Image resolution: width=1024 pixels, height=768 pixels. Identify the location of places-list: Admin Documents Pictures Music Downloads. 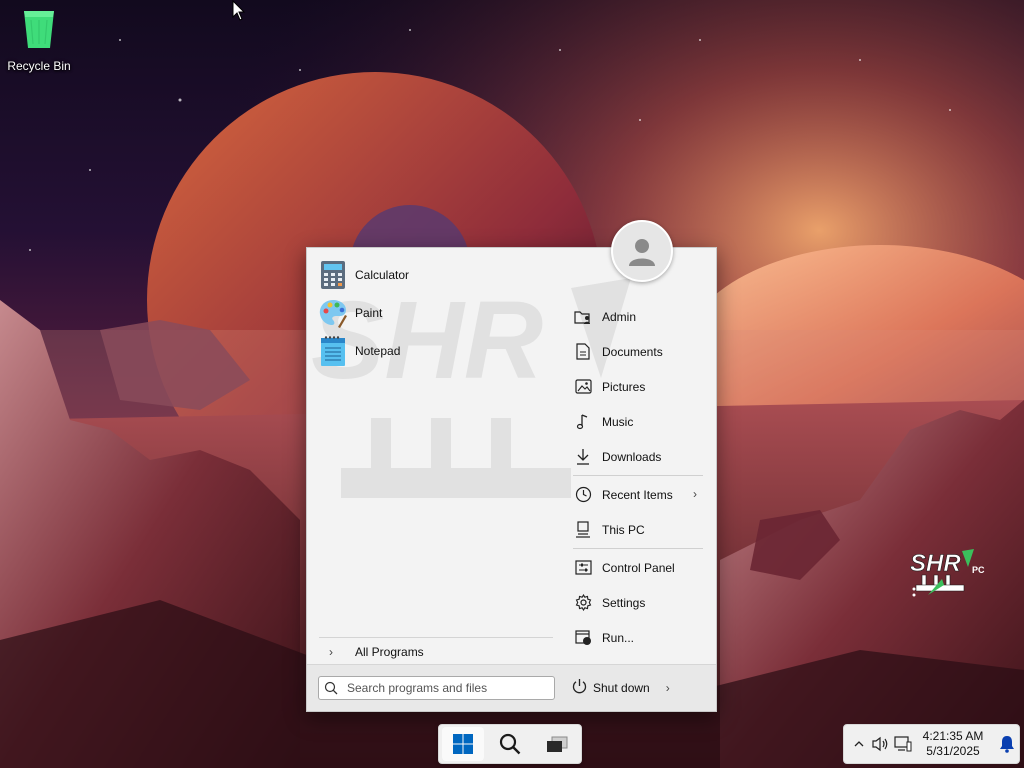
(638, 477).